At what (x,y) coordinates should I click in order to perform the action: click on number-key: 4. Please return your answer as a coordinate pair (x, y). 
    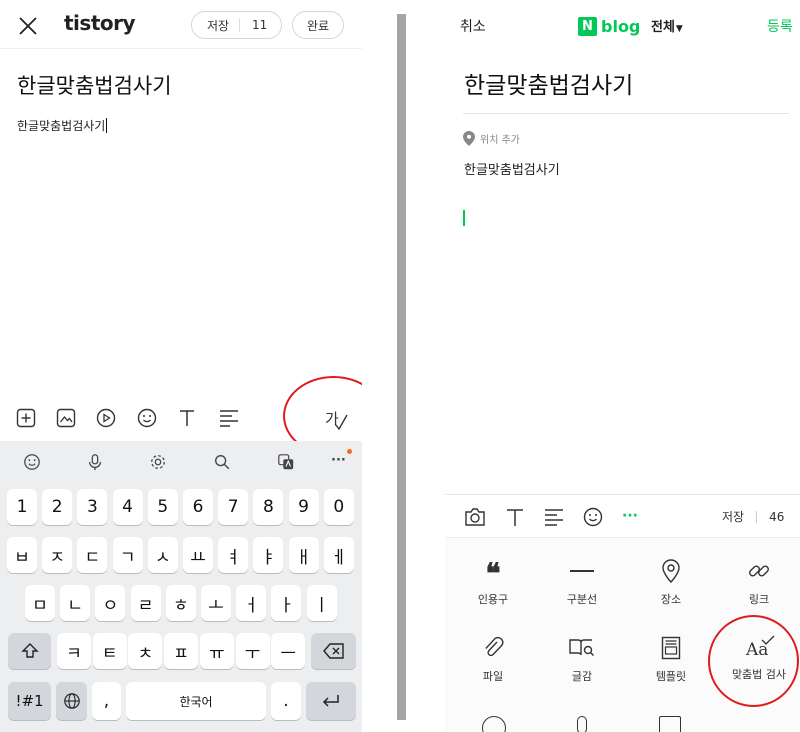
    Looking at the image, I should click on (127, 507).